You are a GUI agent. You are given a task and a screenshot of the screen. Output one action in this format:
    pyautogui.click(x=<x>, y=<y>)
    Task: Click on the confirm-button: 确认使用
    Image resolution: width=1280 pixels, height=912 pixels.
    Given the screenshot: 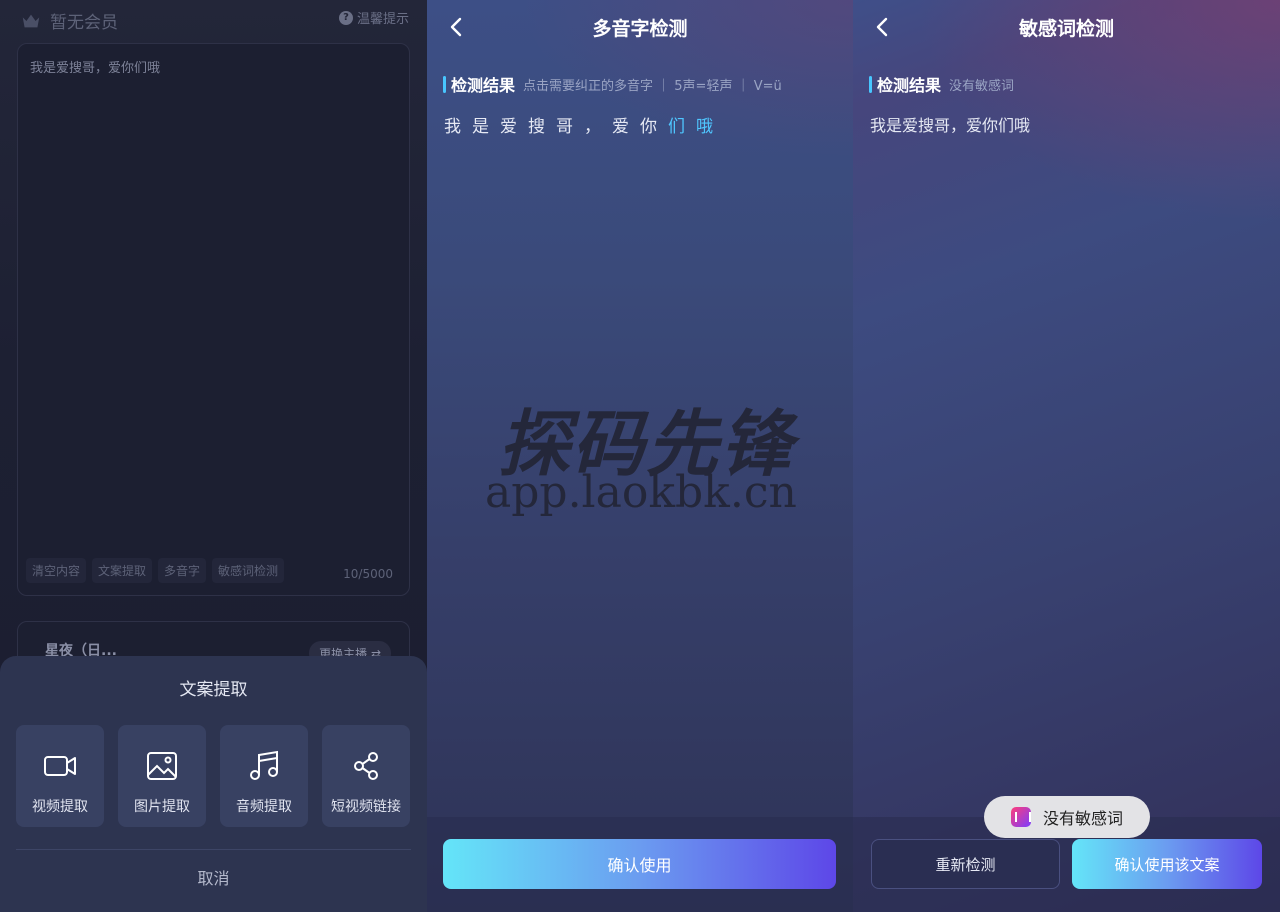 What is the action you would take?
    pyautogui.click(x=639, y=864)
    